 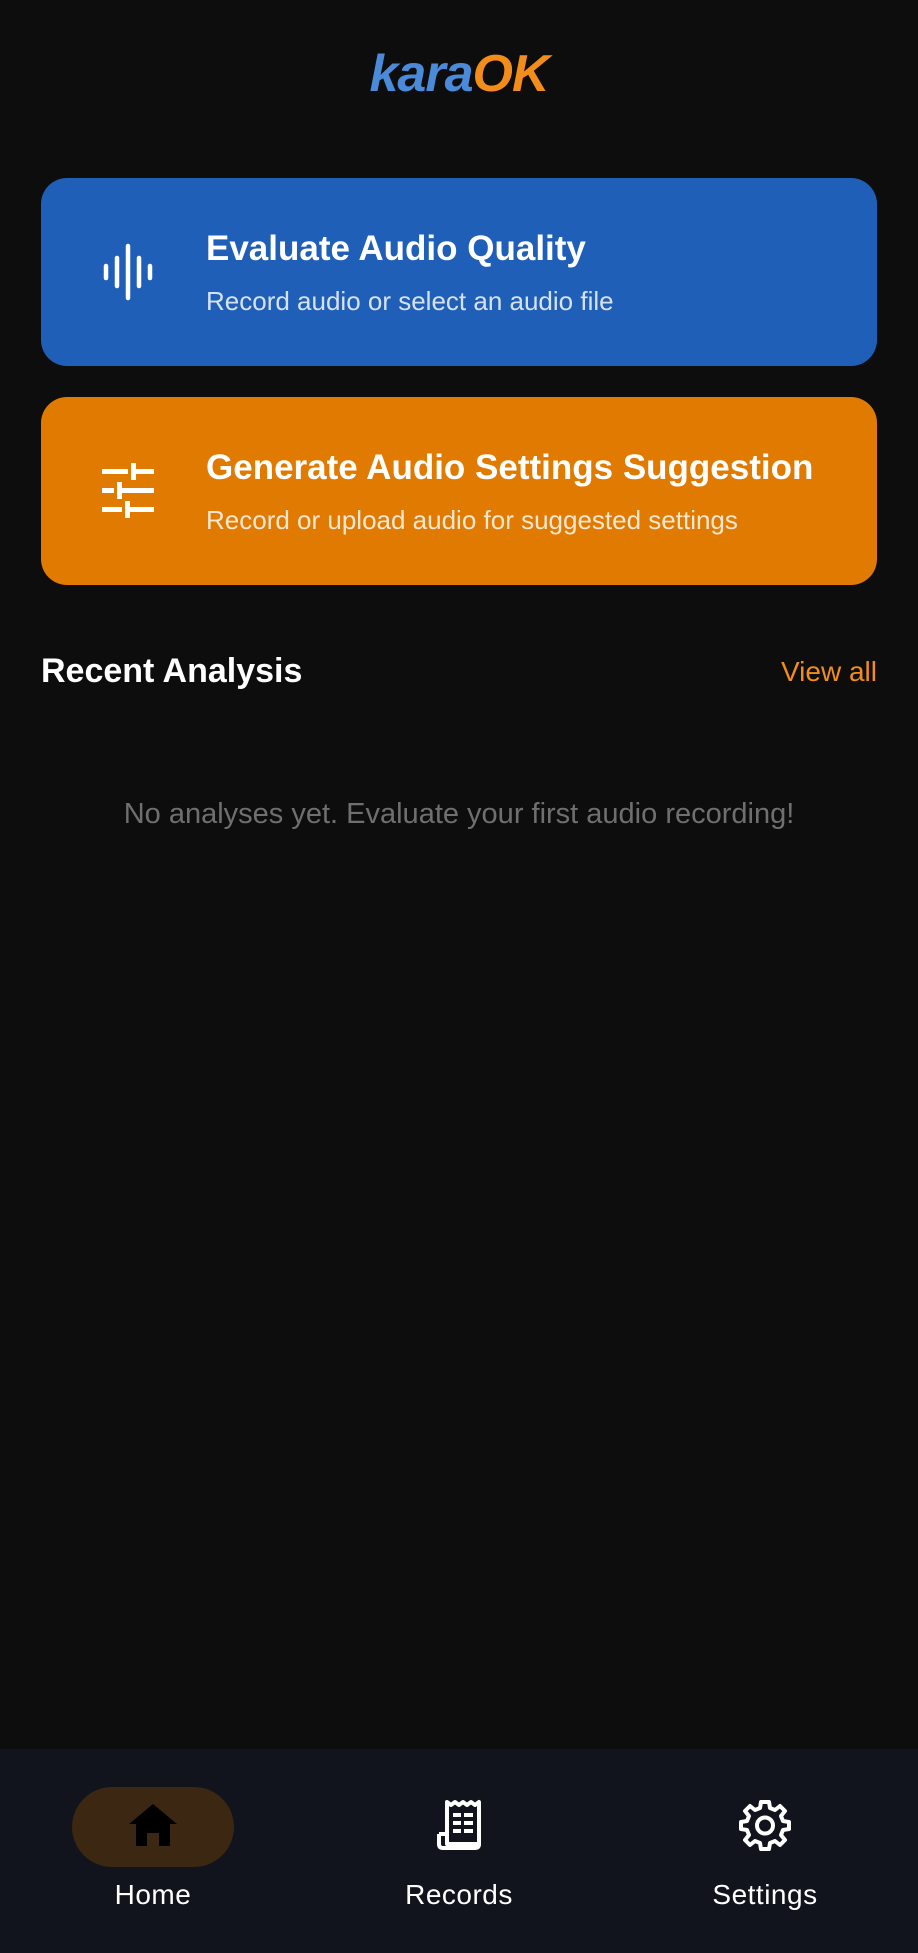 What do you see at coordinates (128, 491) in the screenshot?
I see `sliders-icon` at bounding box center [128, 491].